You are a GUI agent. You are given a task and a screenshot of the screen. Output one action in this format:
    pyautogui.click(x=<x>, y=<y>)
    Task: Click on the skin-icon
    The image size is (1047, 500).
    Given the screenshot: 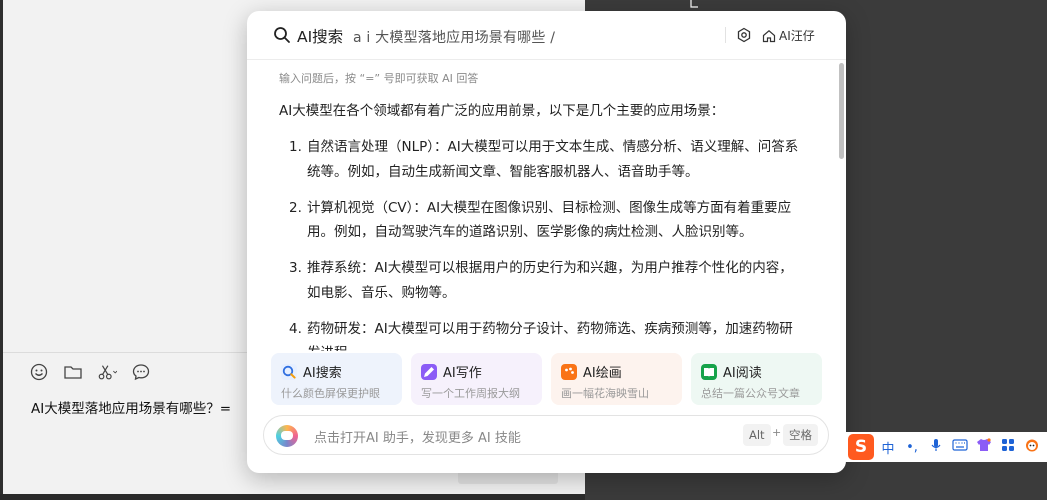 What is the action you would take?
    pyautogui.click(x=984, y=447)
    